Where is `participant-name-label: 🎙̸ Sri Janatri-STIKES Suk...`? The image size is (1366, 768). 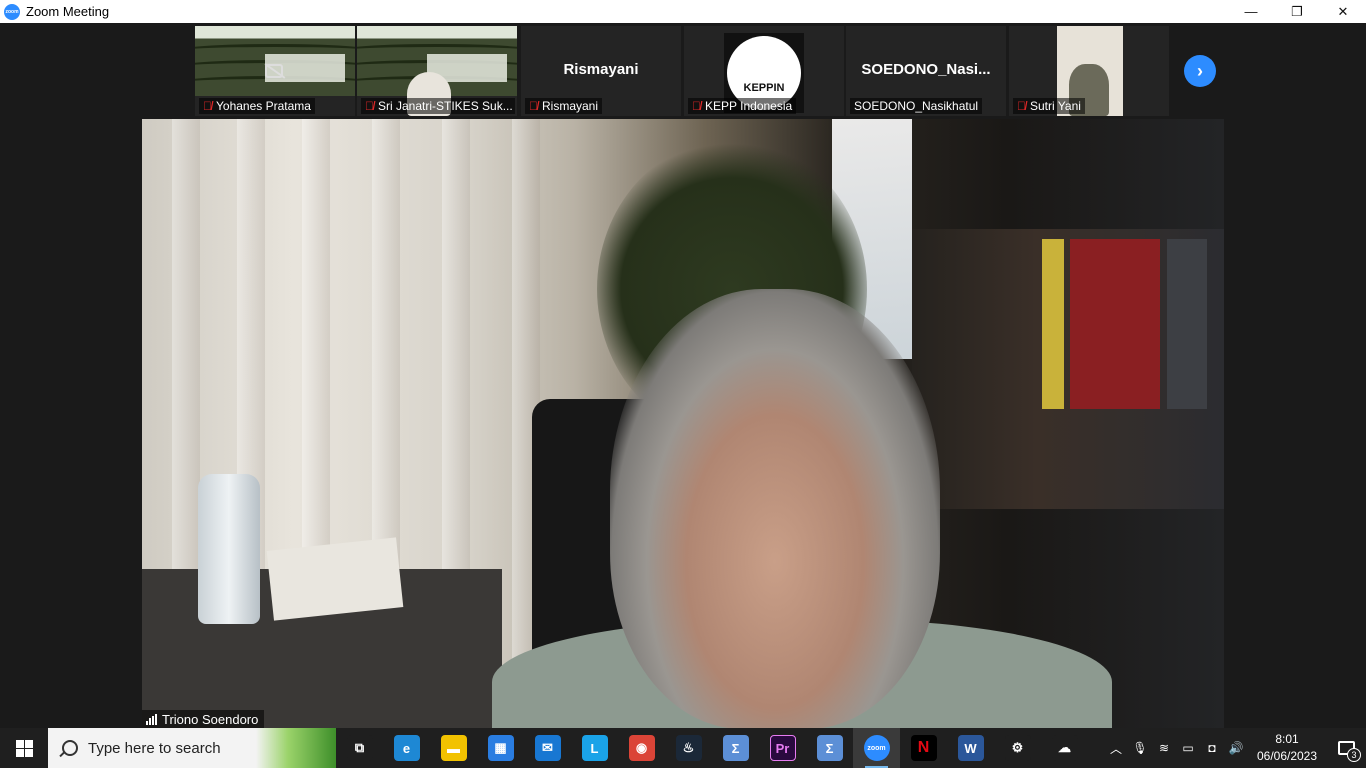
participant-name-label: 🎙̸ Sri Janatri-STIKES Suk... is located at coordinates (438, 106).